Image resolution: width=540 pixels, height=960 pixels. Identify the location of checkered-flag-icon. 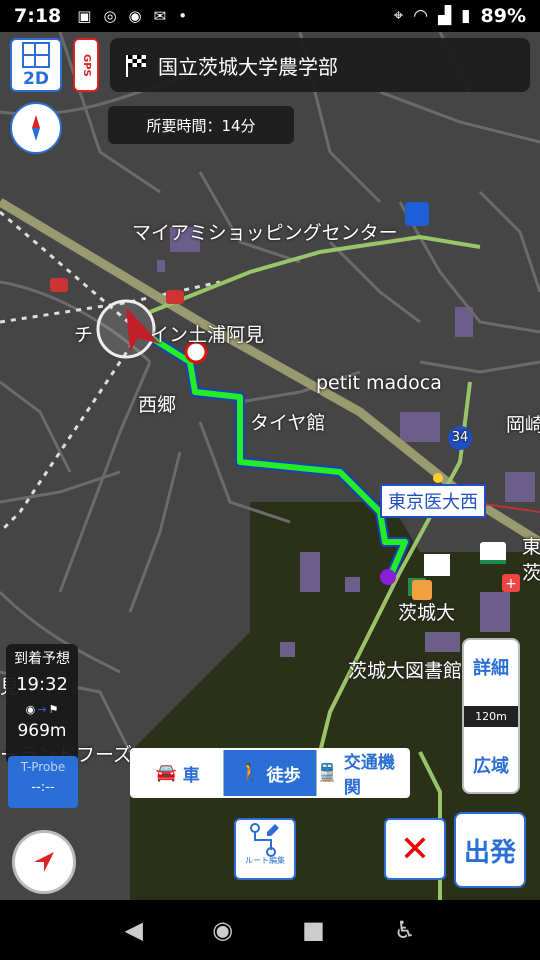
(136, 66).